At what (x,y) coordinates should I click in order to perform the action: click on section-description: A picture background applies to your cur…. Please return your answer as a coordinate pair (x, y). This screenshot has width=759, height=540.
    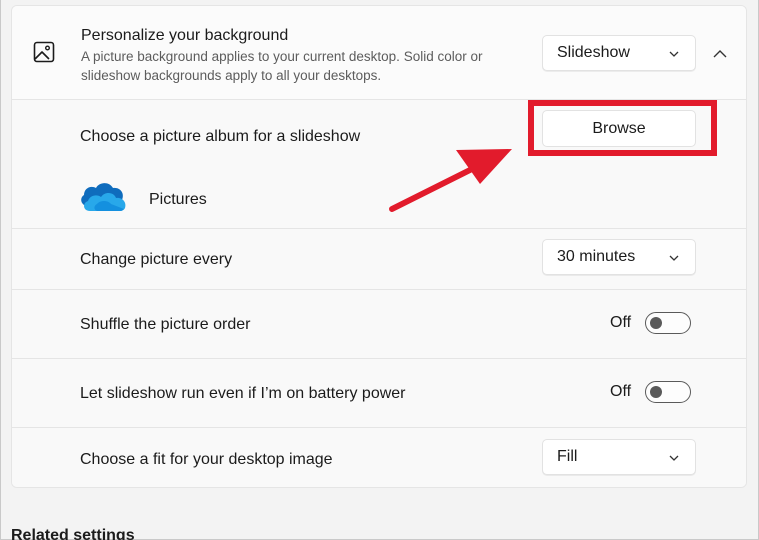
    Looking at the image, I should click on (282, 66).